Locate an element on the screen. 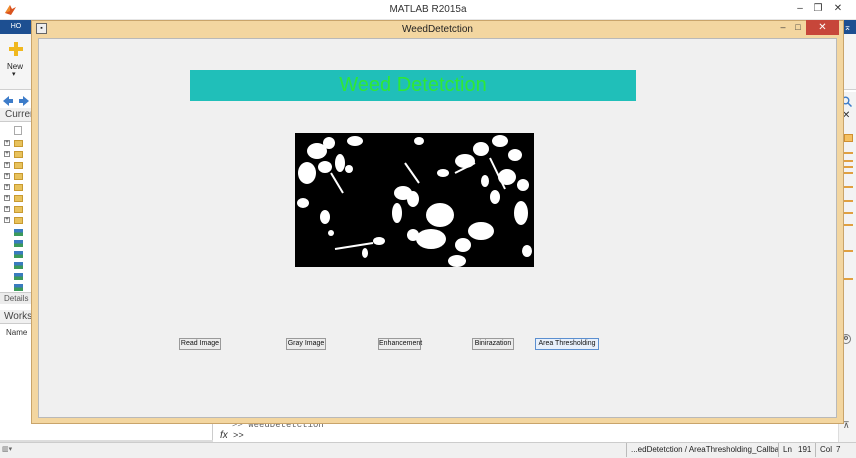 Image resolution: width=856 pixels, height=458 pixels. tab-home: HO is located at coordinates (16, 27).